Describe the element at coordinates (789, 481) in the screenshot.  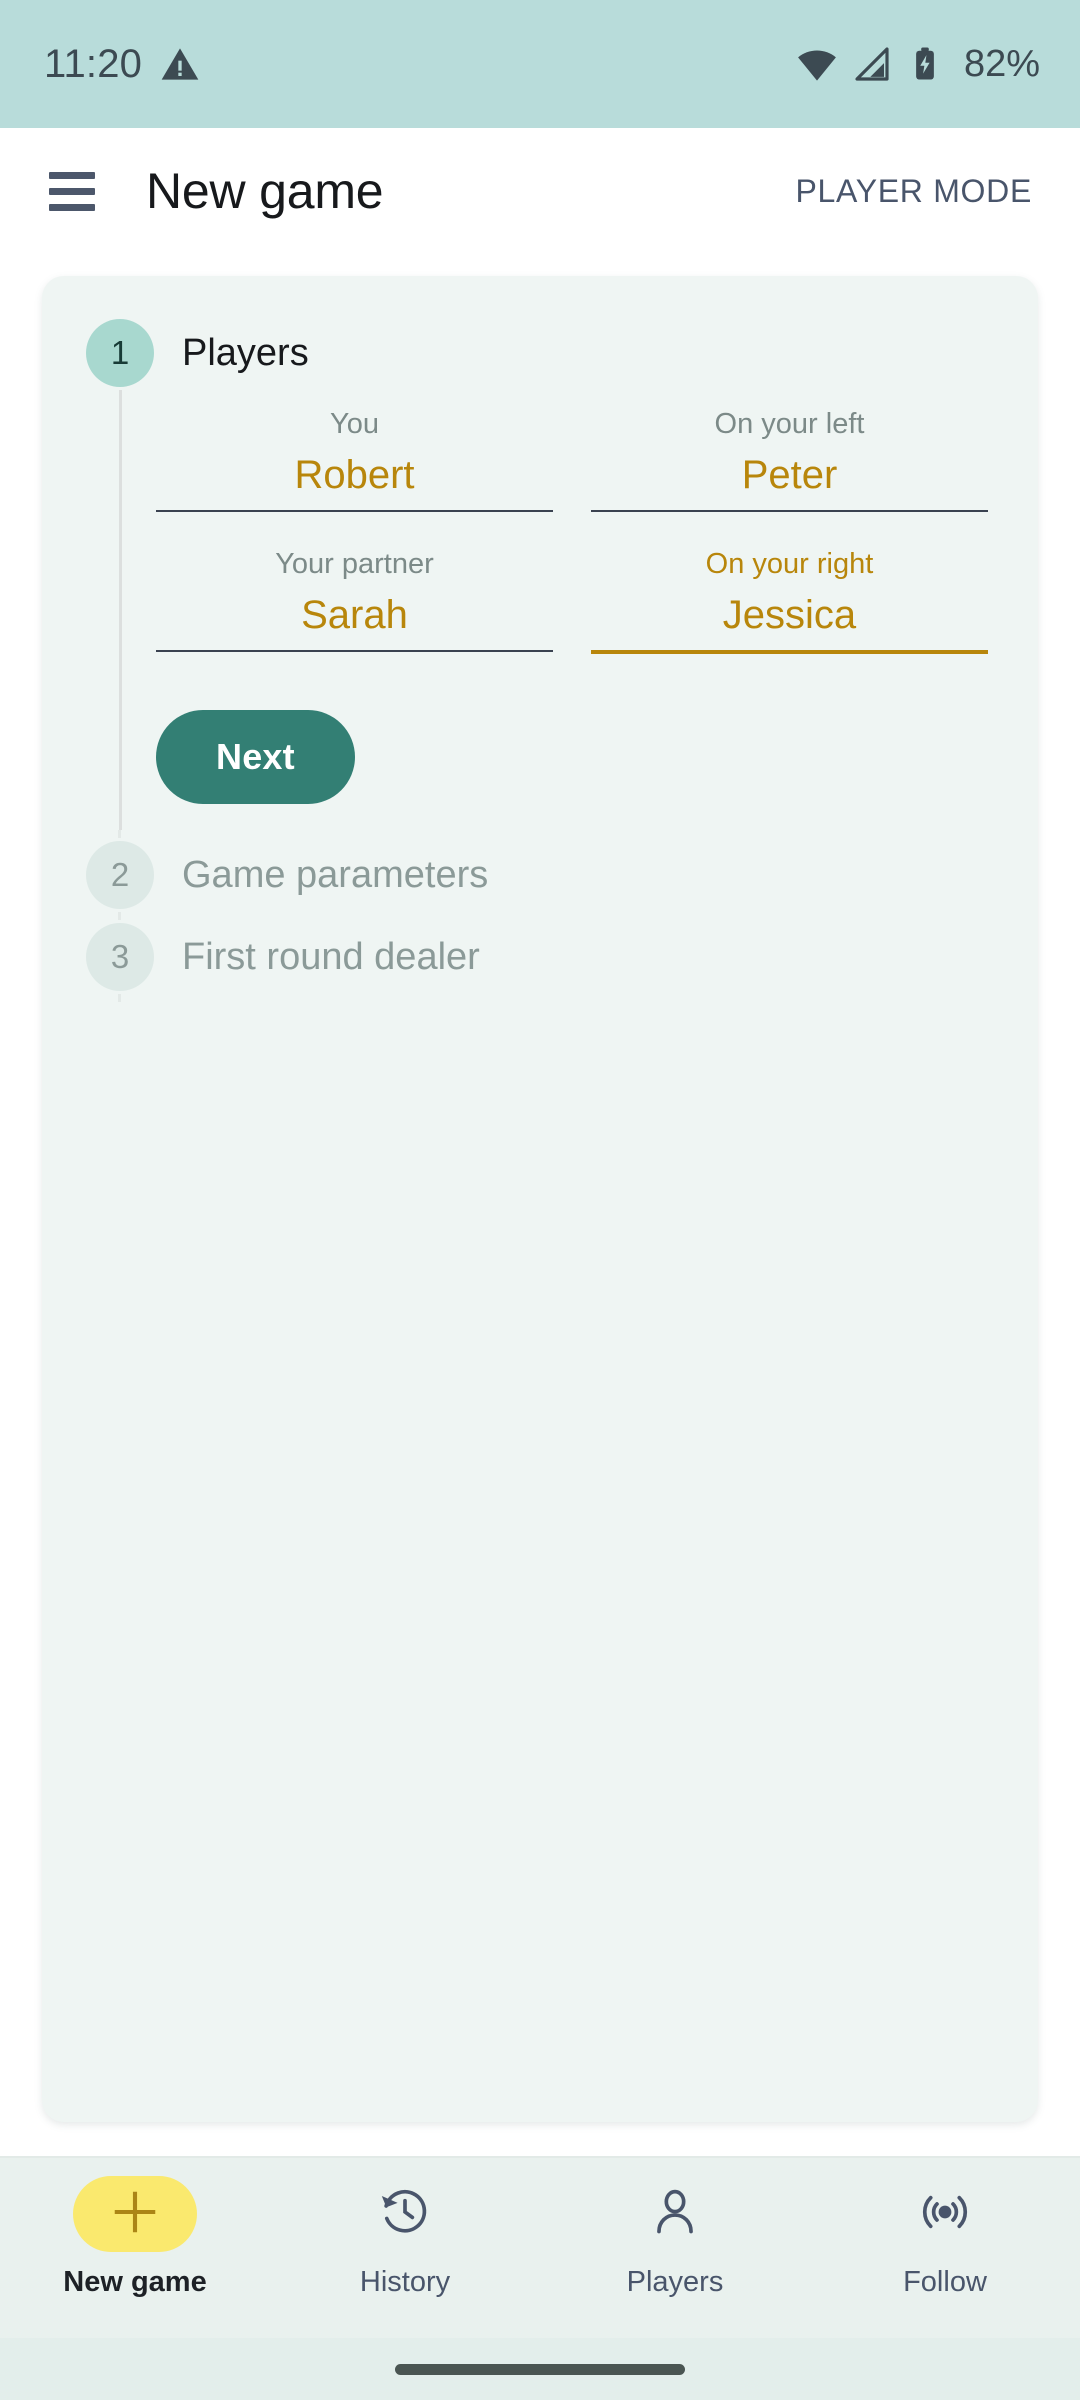
I see `player-name-input-left` at that location.